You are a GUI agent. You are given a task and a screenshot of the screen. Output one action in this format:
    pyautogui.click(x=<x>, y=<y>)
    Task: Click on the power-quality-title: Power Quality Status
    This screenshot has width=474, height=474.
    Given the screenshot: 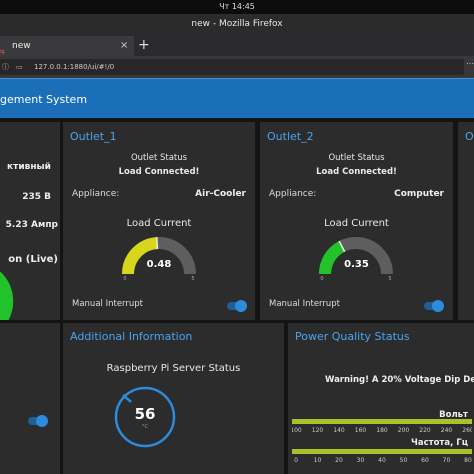 What is the action you would take?
    pyautogui.click(x=352, y=336)
    